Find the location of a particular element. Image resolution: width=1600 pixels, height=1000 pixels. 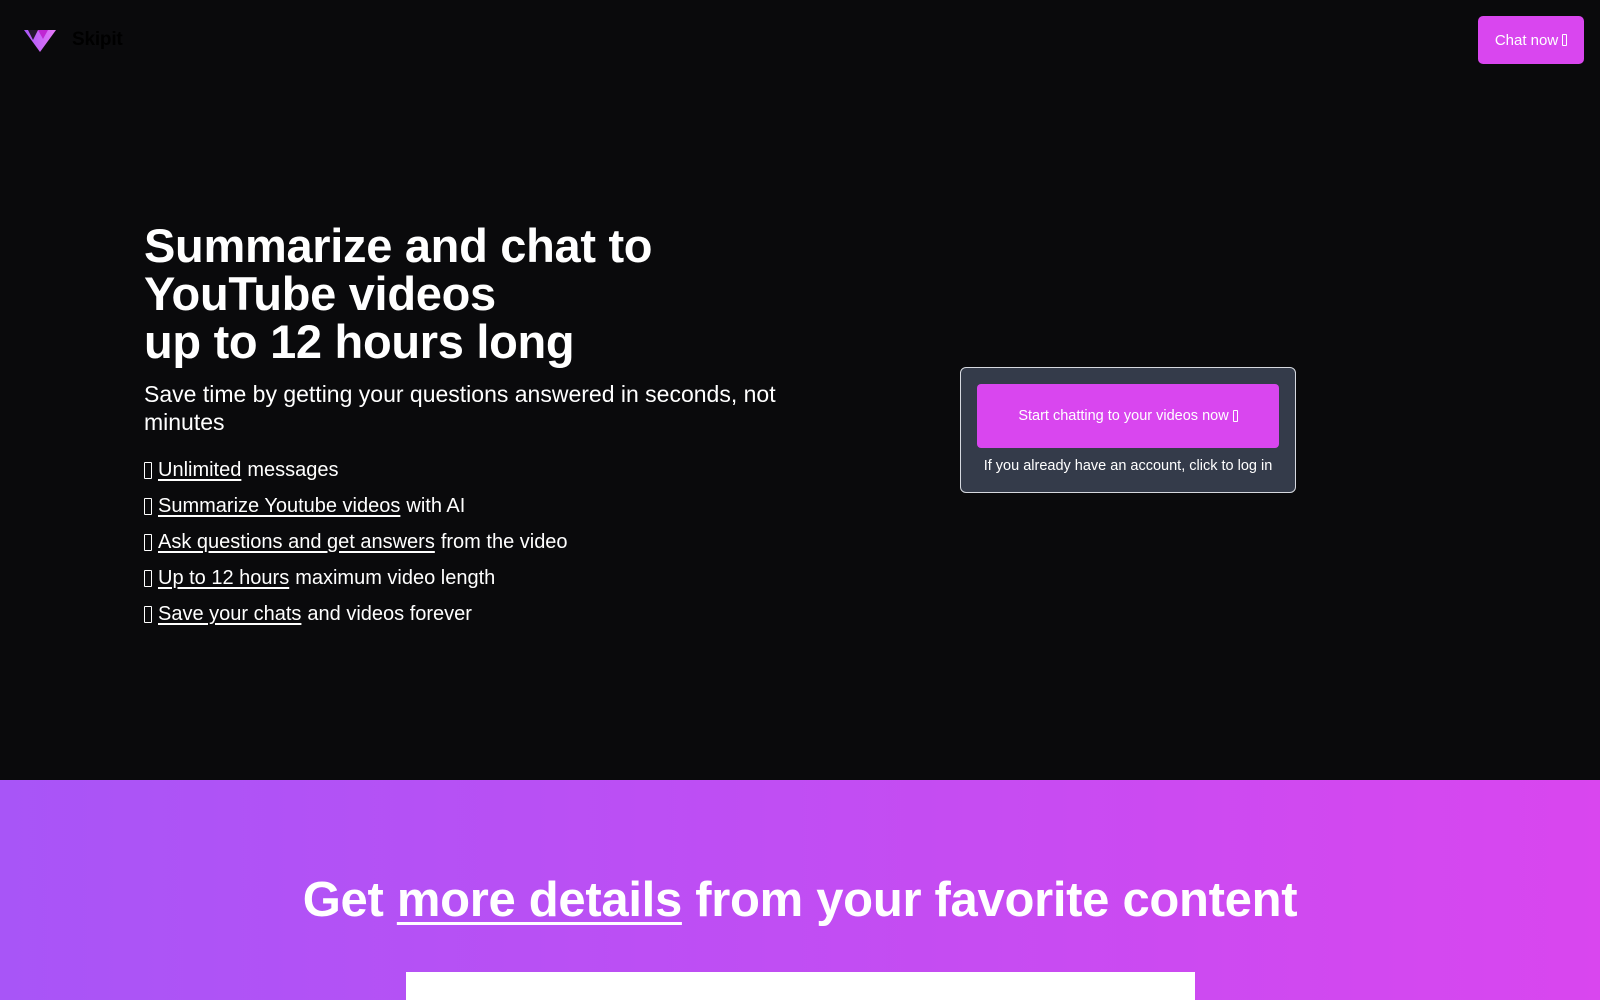

chat-now-button: Chat now is located at coordinates (1531, 40).